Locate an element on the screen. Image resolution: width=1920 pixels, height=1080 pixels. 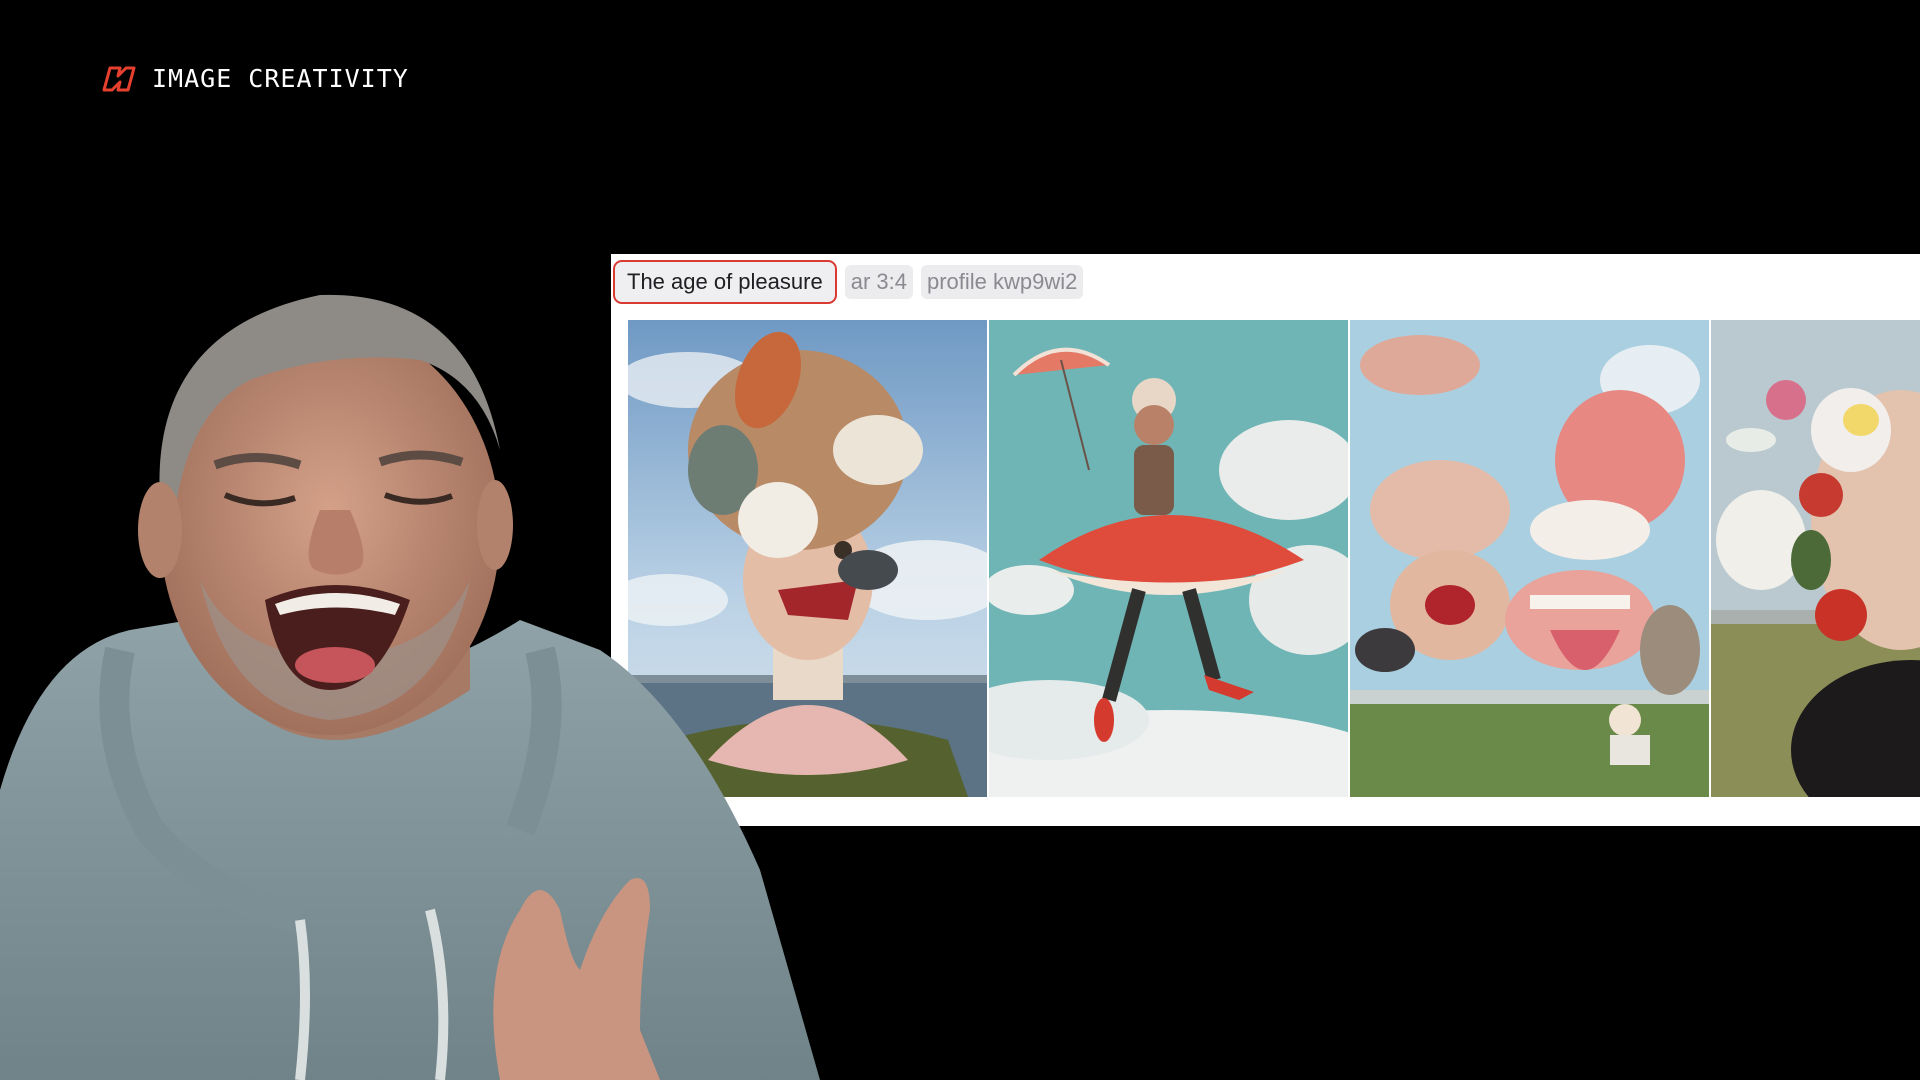
flower-face-image is located at coordinates (1815, 558).